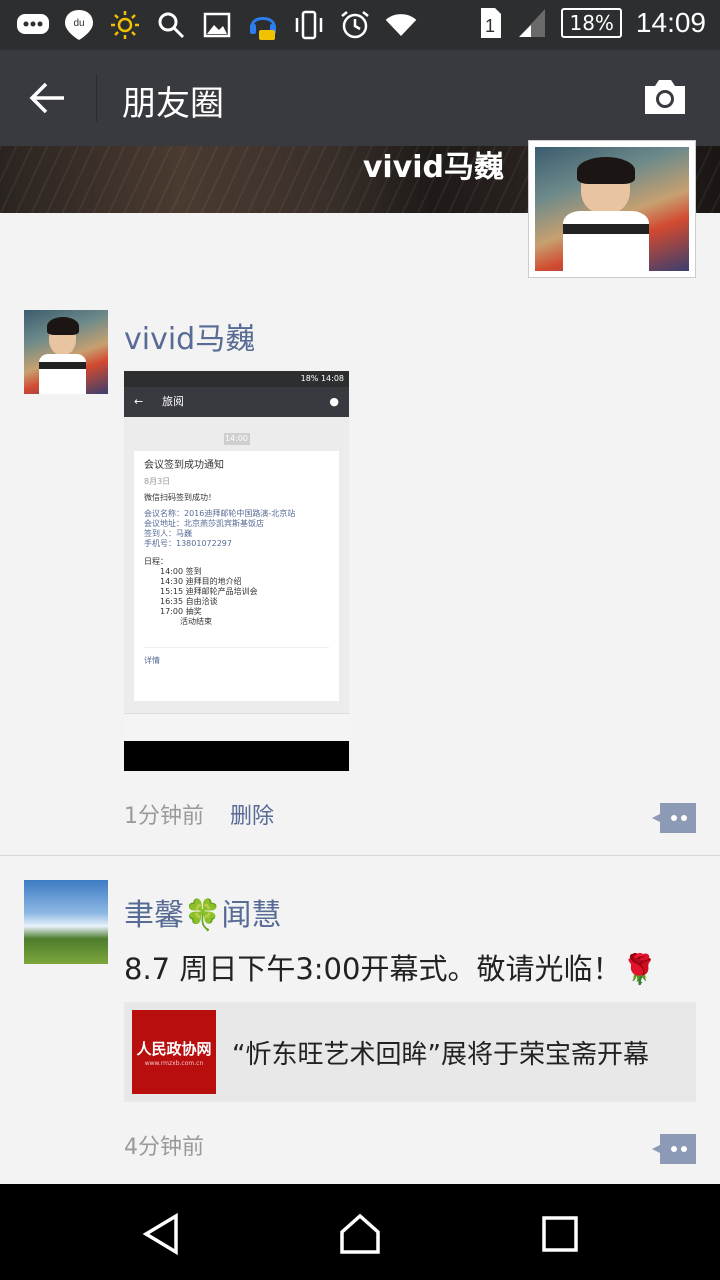  I want to click on alarm-icon, so click(355, 25).